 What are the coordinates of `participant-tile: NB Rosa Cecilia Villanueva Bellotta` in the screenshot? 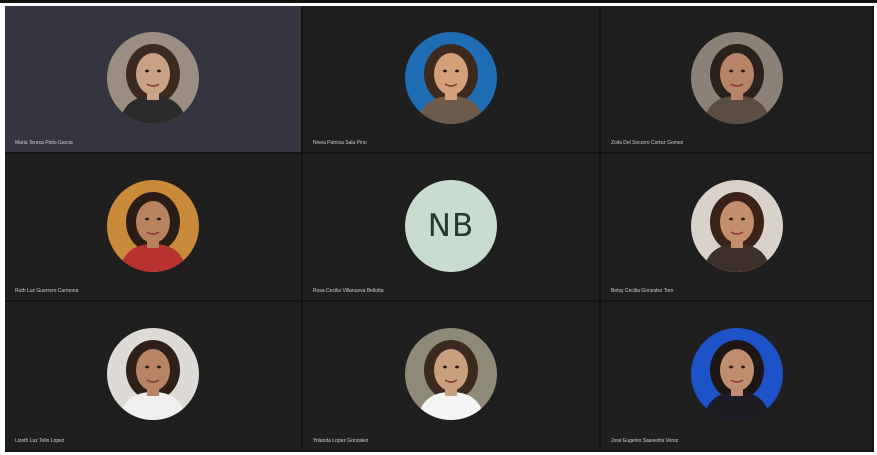 It's located at (452, 228).